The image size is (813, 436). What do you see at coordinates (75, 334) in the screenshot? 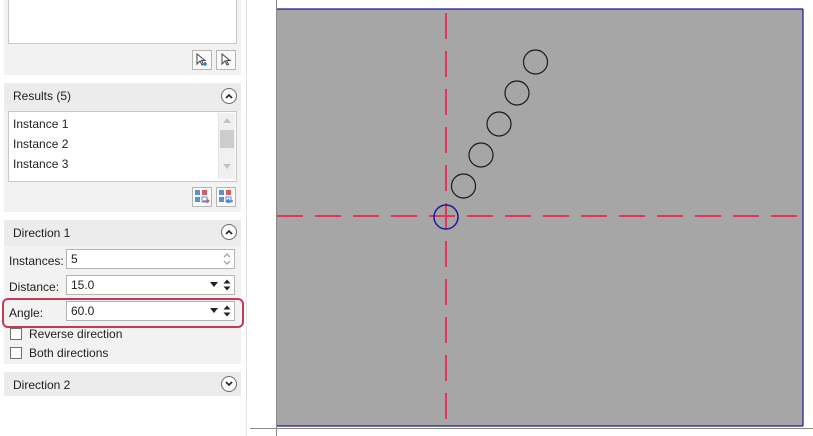
I see `reverse-direction-label: Reverse direction` at bounding box center [75, 334].